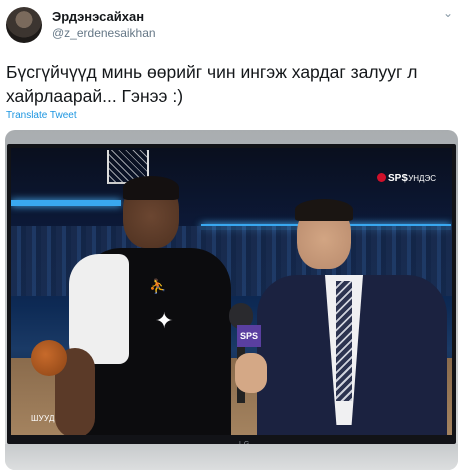 Image resolution: width=461 pixels, height=476 pixels. I want to click on translate-tweet-link: Translate Tweet, so click(41, 115).